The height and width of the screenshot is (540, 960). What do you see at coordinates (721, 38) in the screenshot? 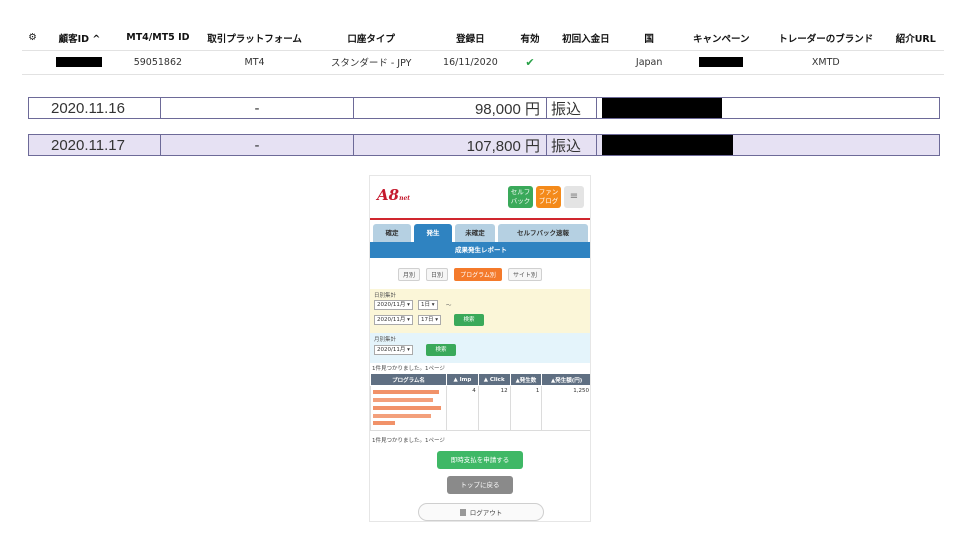
I see `col-campaign: キャンペーン` at bounding box center [721, 38].